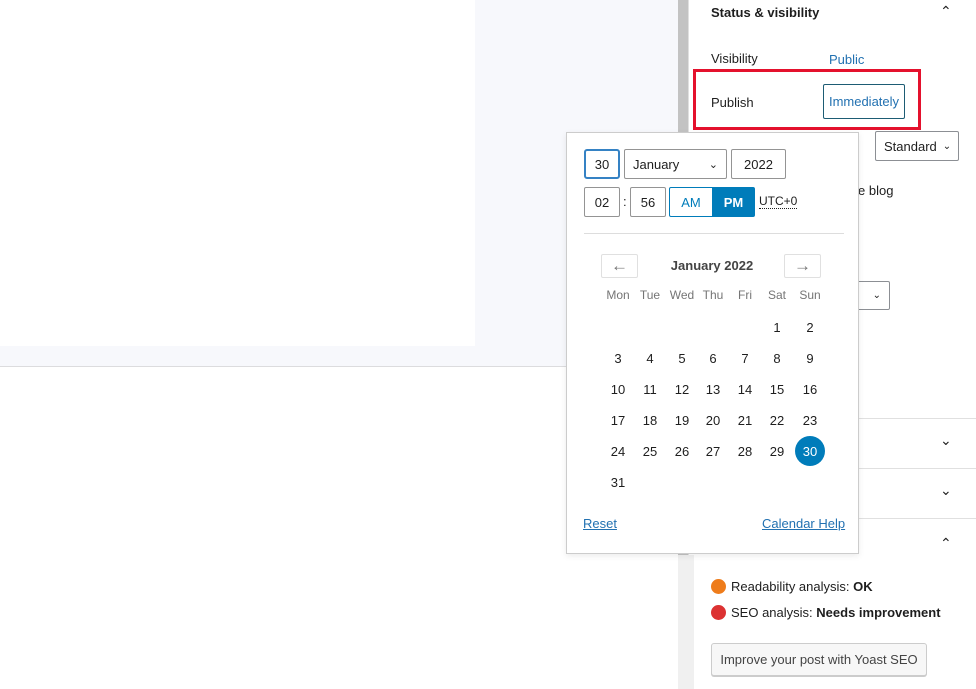 The image size is (976, 689). I want to click on month-title: January 2022, so click(712, 265).